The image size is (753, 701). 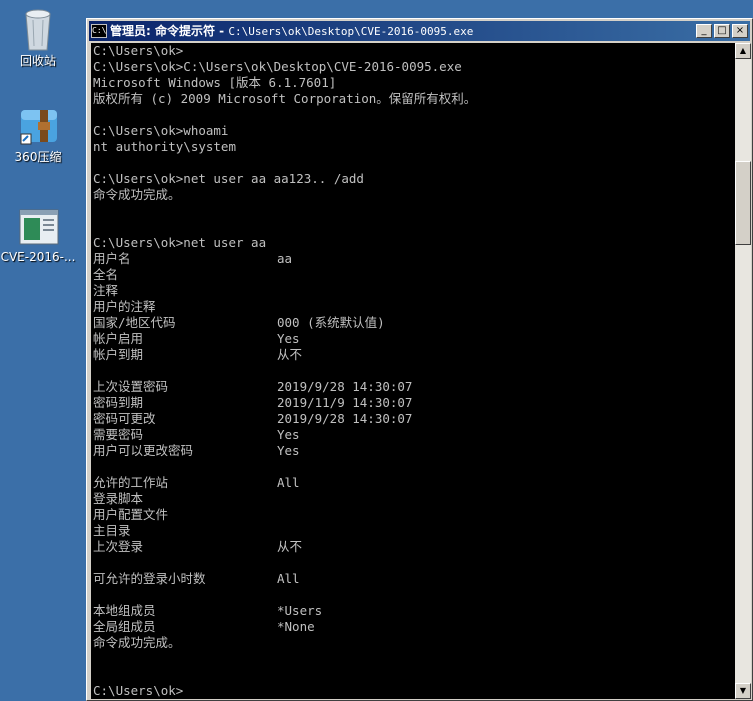 What do you see at coordinates (413, 499) in the screenshot?
I see `user-info-row: 登录脚本` at bounding box center [413, 499].